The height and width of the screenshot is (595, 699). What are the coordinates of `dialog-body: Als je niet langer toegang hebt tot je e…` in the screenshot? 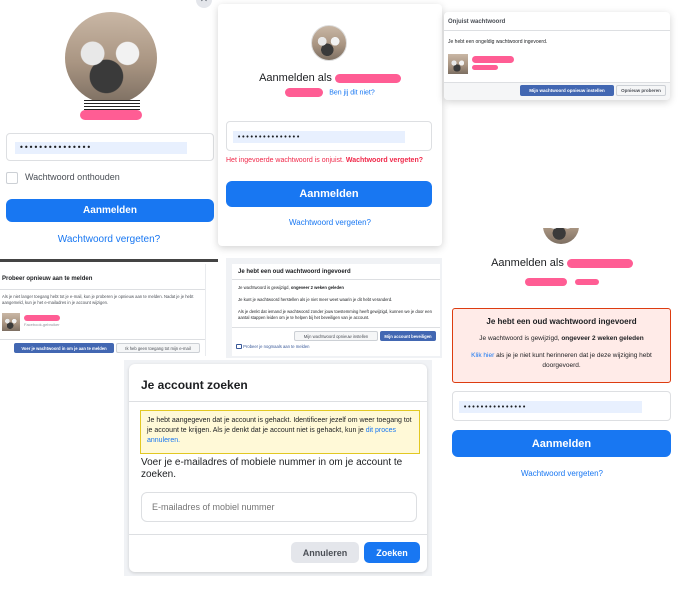 It's located at (98, 299).